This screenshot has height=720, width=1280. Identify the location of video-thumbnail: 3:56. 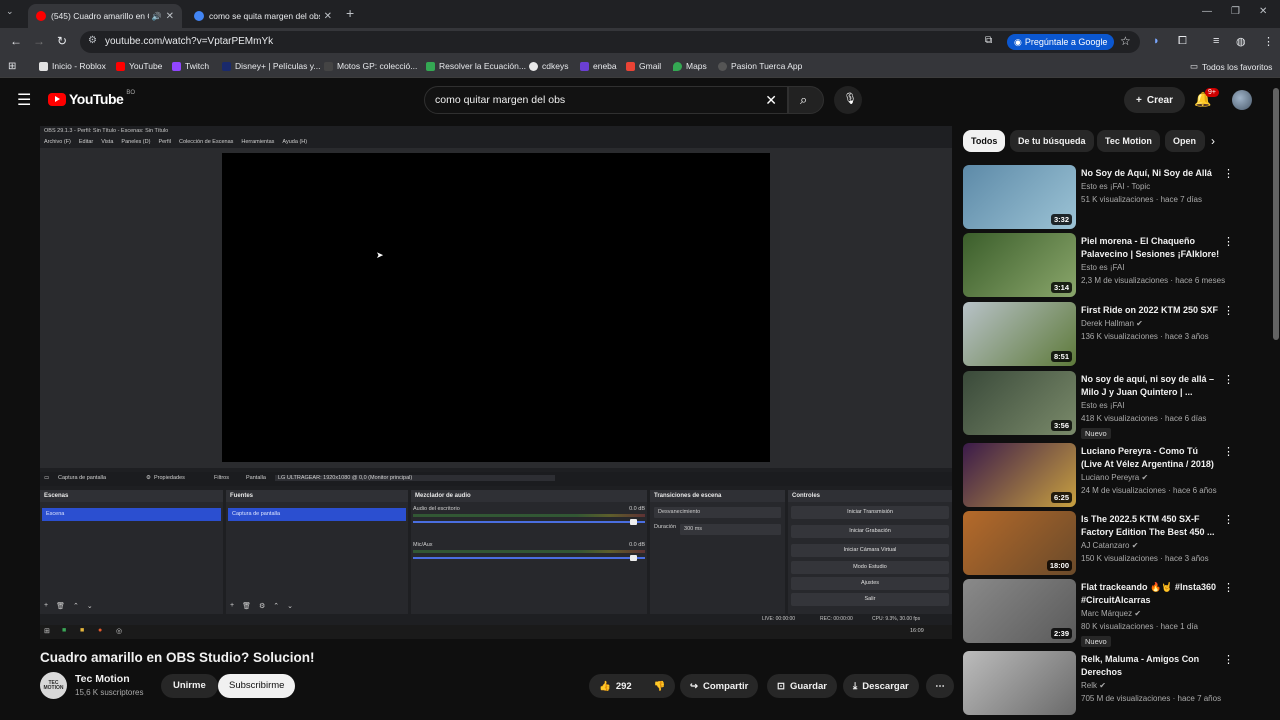
(1019, 403).